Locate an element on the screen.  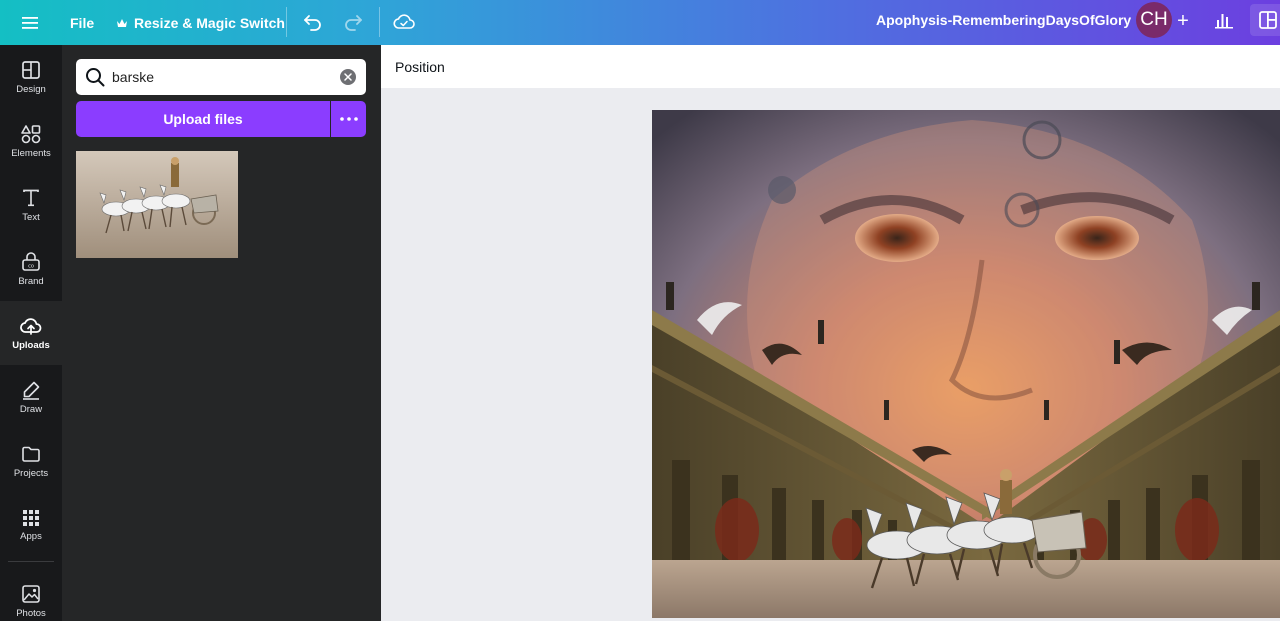
undo-button is located at coordinates (313, 22).